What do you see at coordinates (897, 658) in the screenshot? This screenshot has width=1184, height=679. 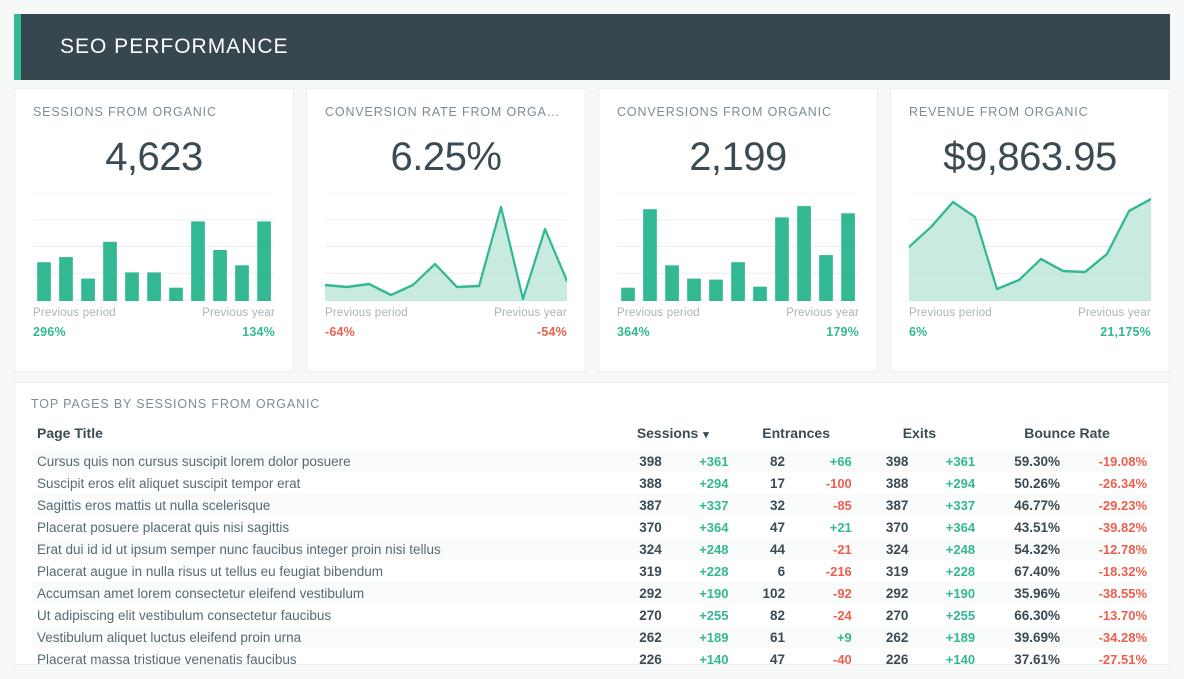 I see `cell-exits: 226` at bounding box center [897, 658].